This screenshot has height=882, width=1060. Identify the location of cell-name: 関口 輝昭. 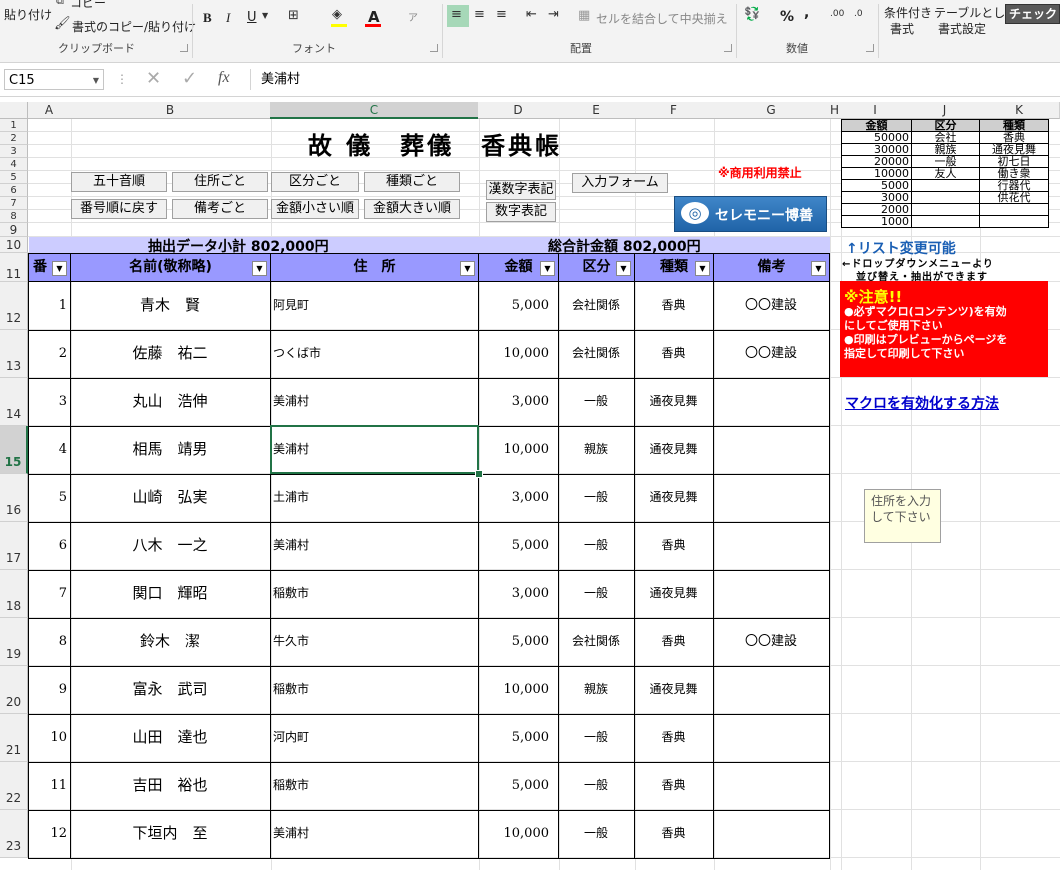
(170, 594).